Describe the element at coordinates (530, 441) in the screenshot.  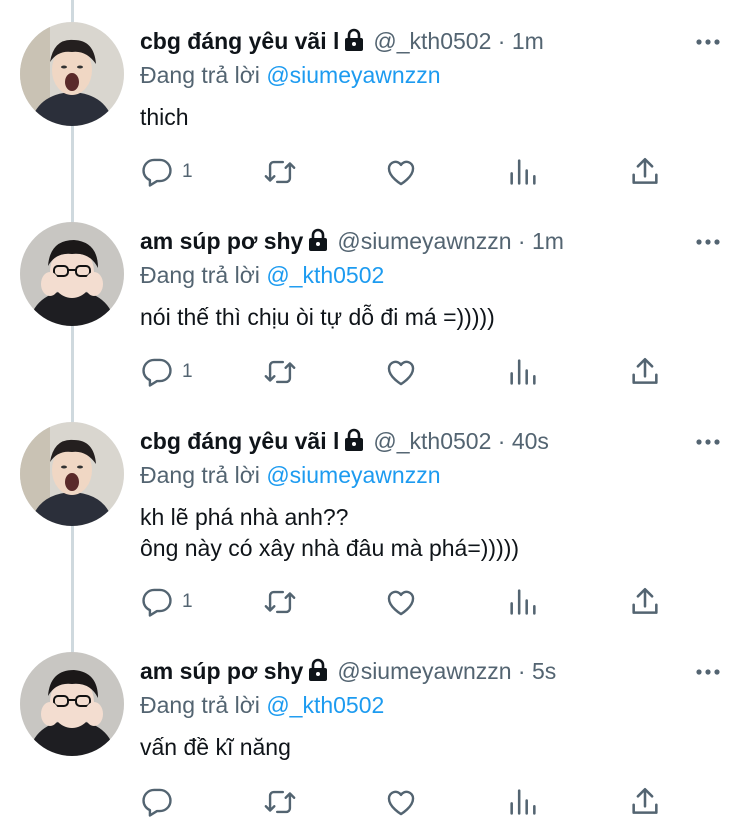
I see `timestamp: 40s` at that location.